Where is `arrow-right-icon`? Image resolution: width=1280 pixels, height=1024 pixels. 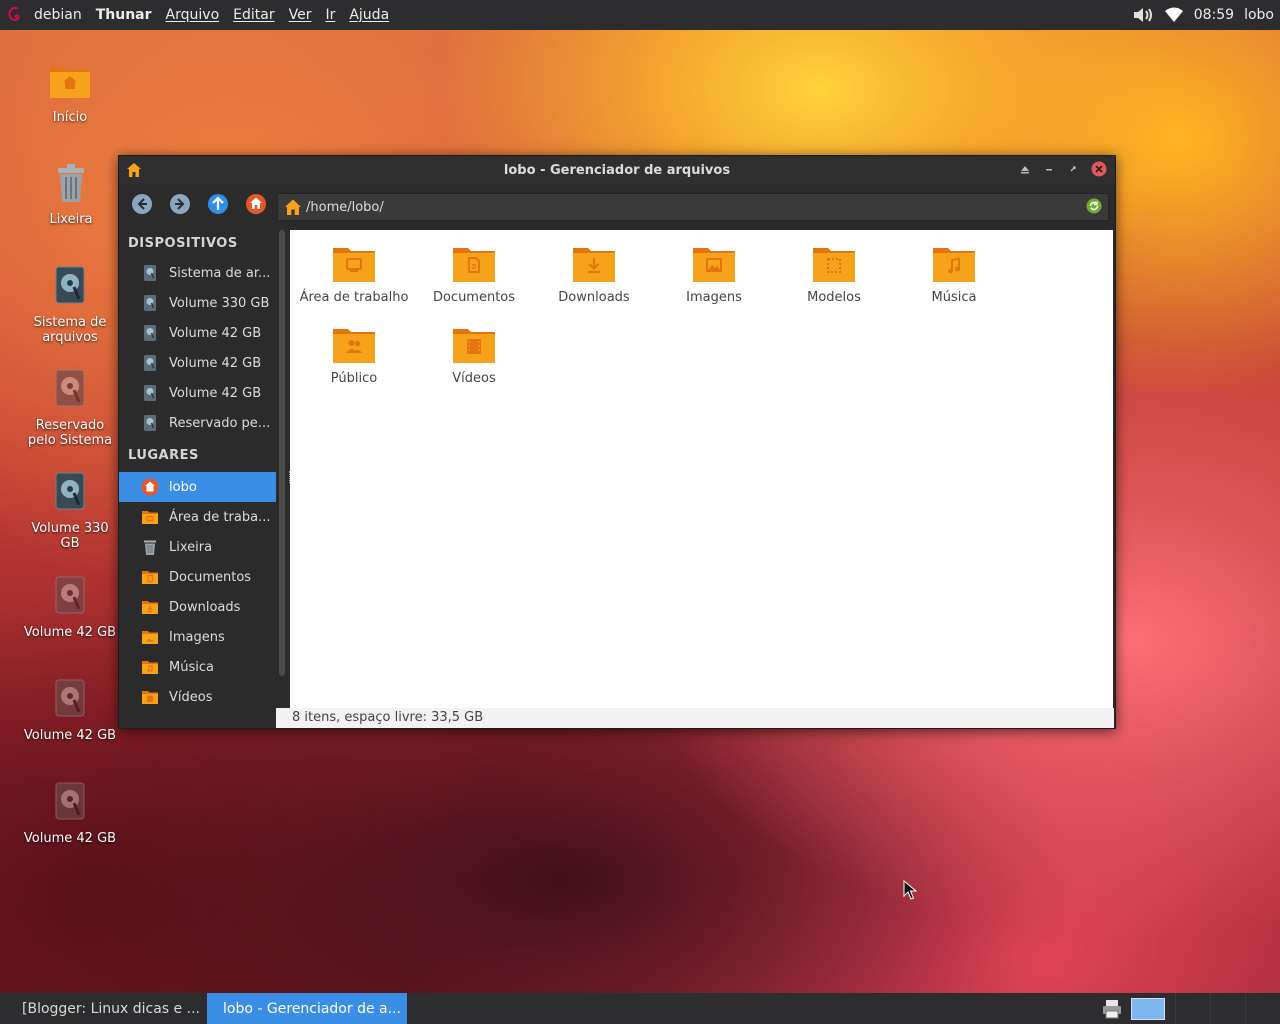
arrow-right-icon is located at coordinates (180, 204).